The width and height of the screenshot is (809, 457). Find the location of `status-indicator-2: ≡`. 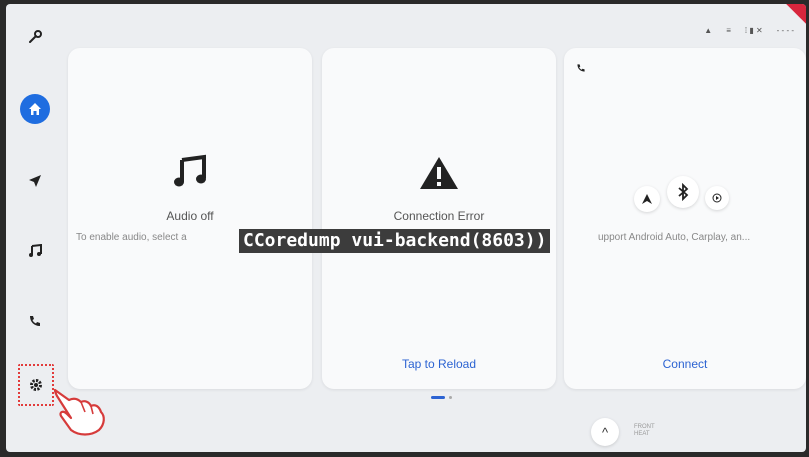

status-indicator-2: ≡ is located at coordinates (728, 30).